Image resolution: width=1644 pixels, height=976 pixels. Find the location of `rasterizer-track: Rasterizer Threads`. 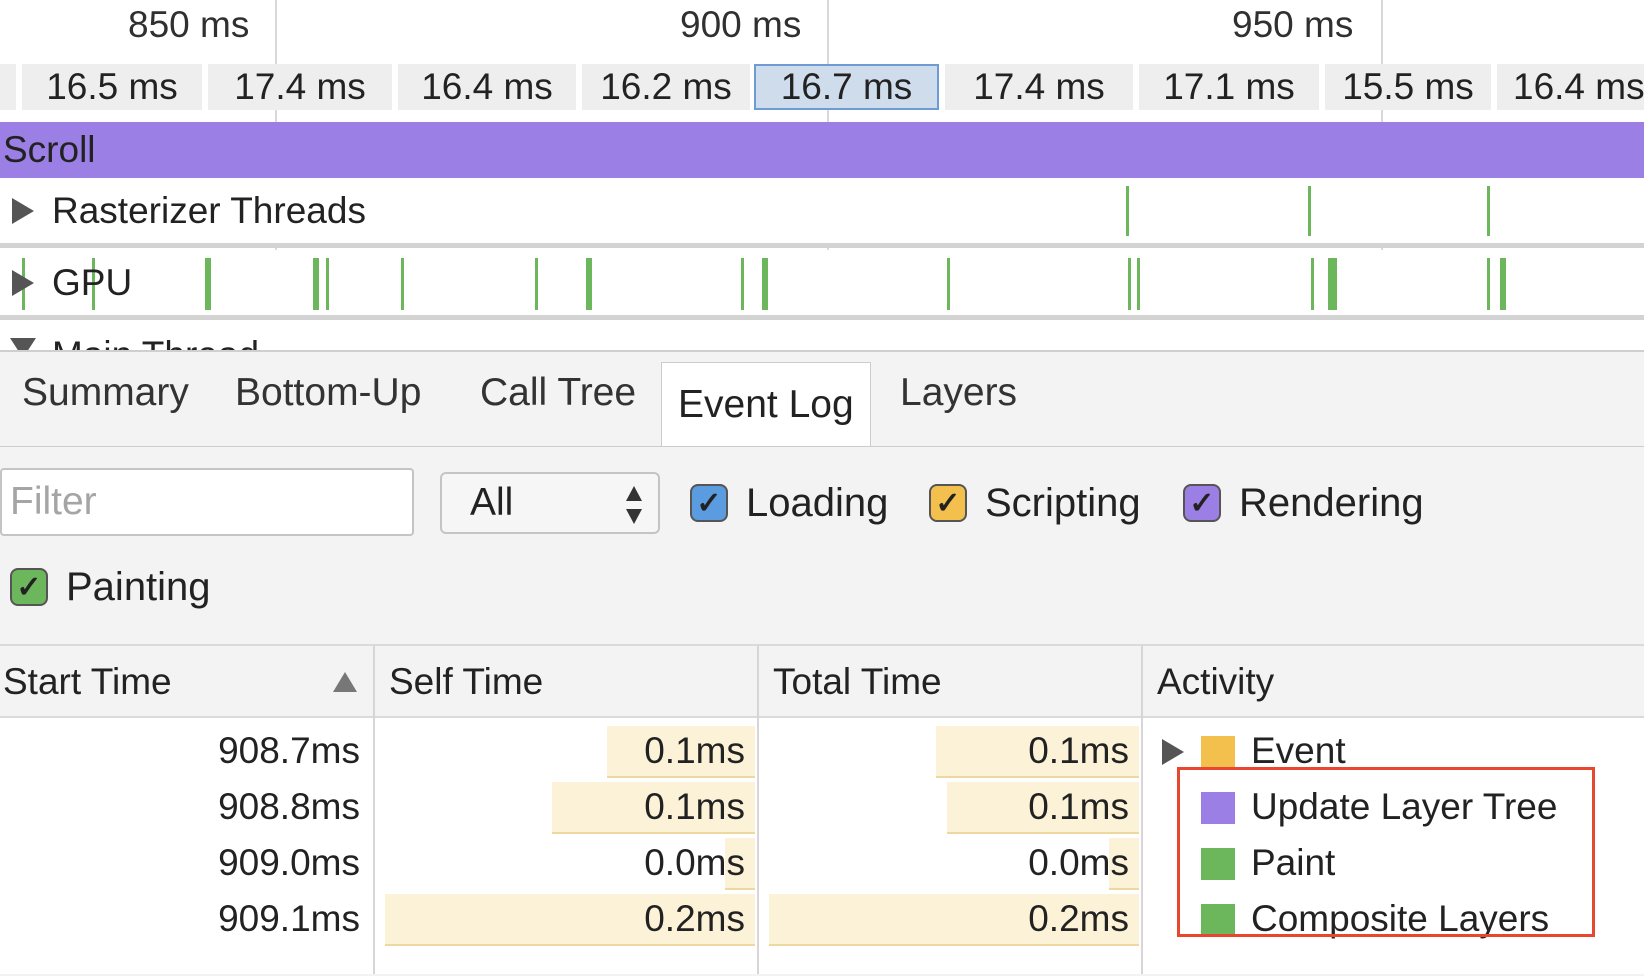

rasterizer-track: Rasterizer Threads is located at coordinates (822, 210).